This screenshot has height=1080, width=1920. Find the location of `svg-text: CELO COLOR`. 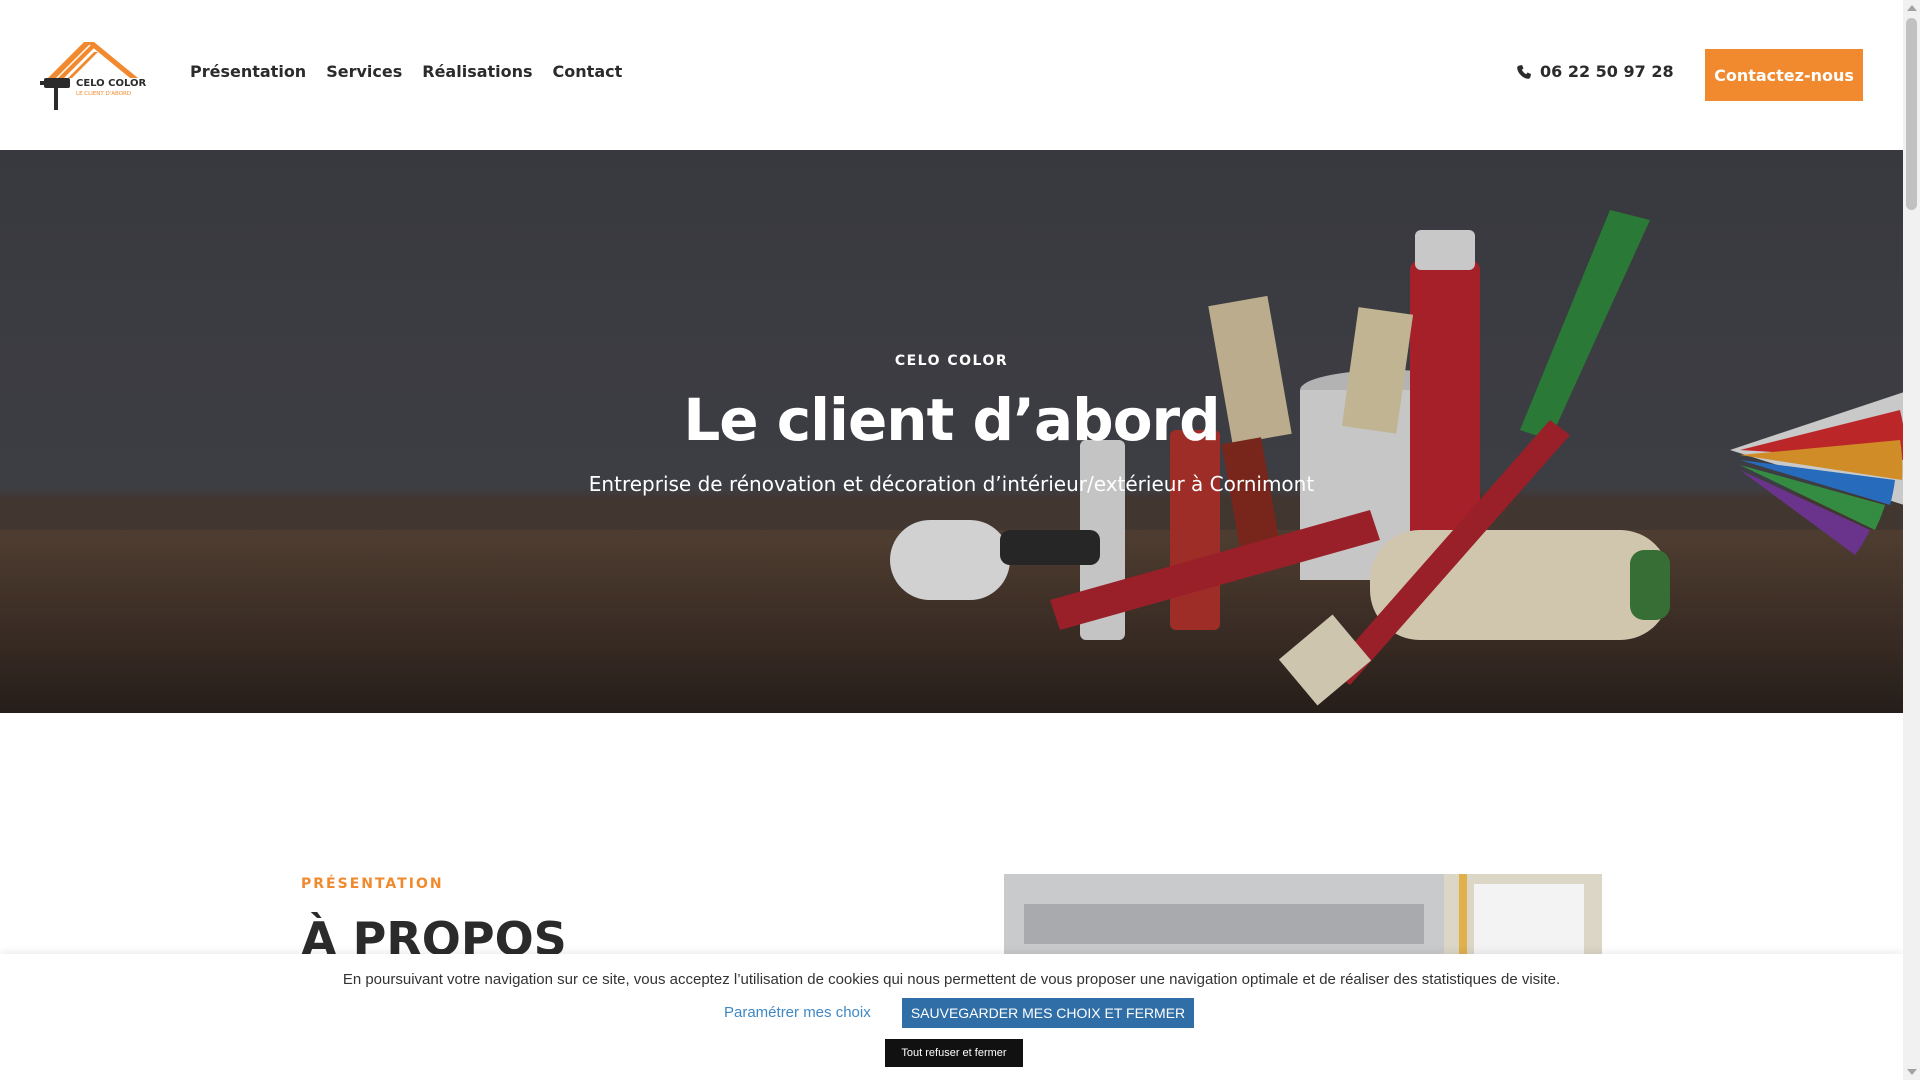

svg-text: CELO COLOR is located at coordinates (111, 83).